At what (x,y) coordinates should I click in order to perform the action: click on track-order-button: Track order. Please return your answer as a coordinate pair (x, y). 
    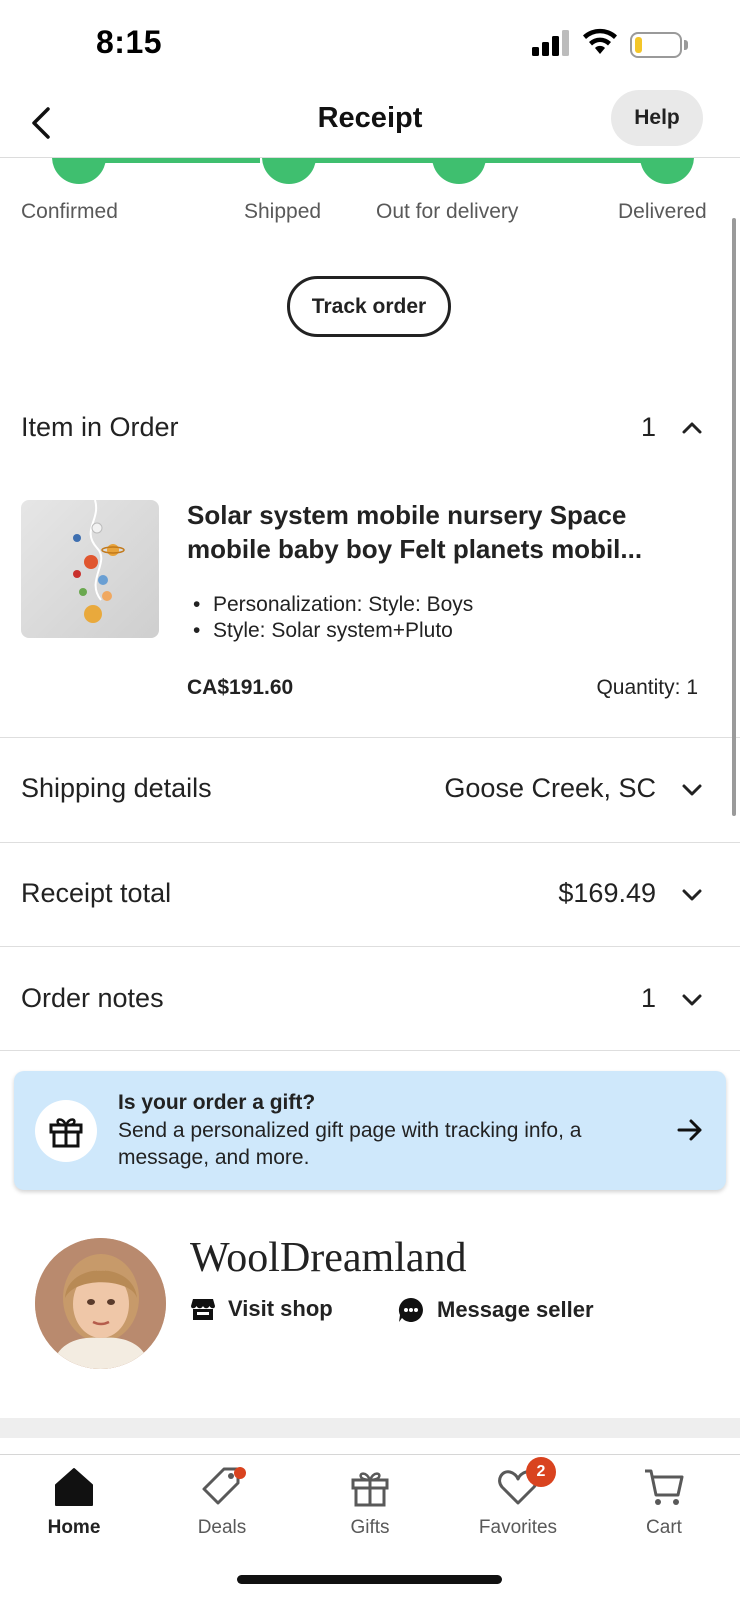
    Looking at the image, I should click on (369, 306).